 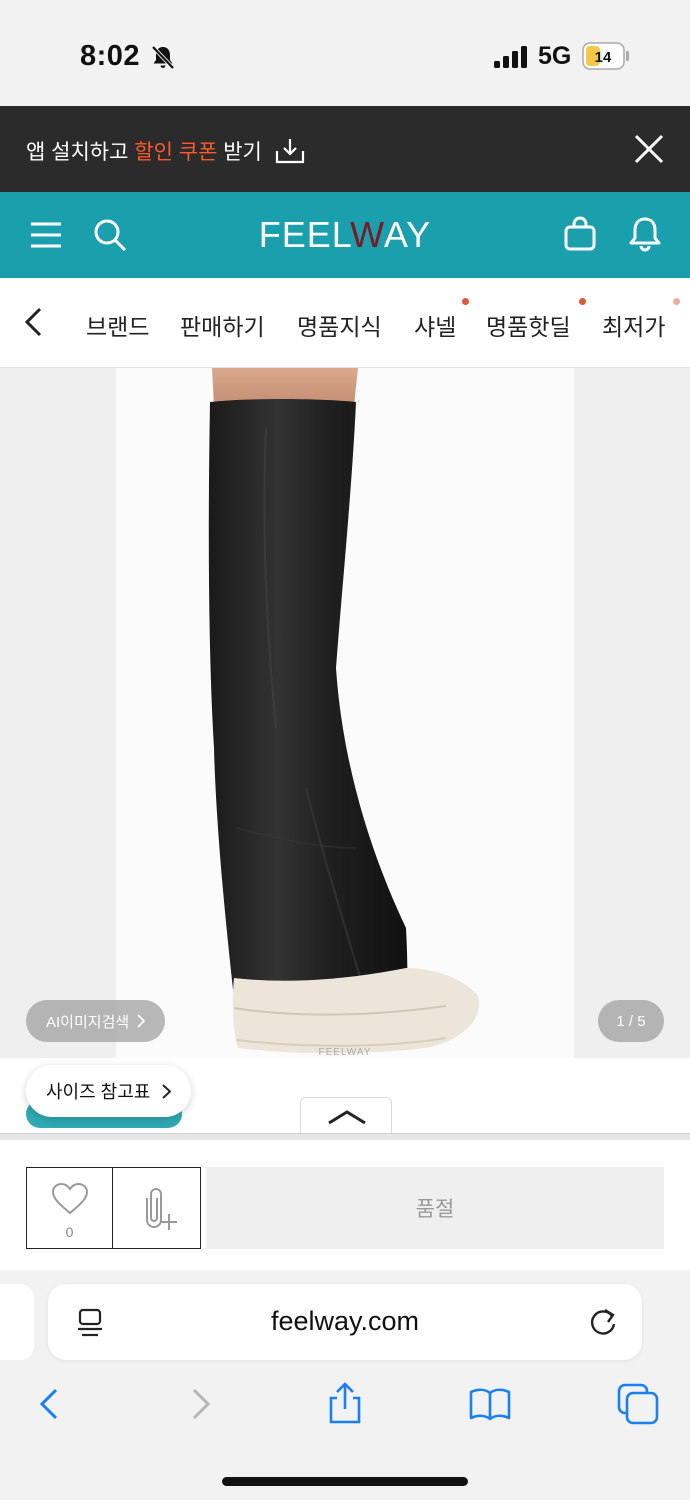 What do you see at coordinates (239, 152) in the screenshot?
I see `banner-text-after: 받기` at bounding box center [239, 152].